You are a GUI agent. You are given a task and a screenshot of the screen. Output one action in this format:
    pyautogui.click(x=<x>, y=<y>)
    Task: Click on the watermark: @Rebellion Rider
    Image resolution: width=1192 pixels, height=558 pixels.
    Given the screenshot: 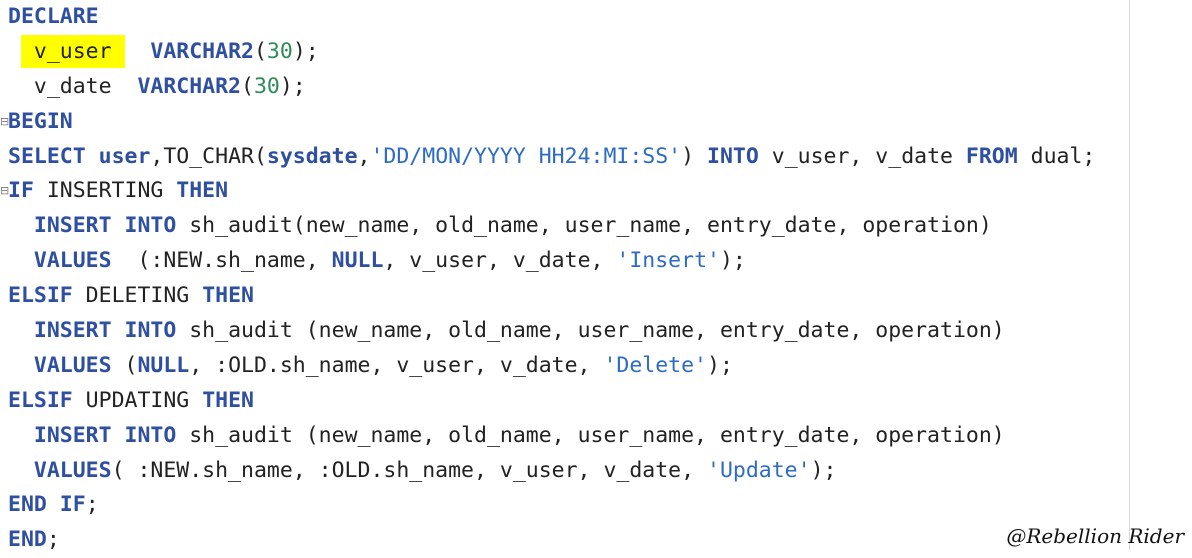 What is the action you would take?
    pyautogui.click(x=1095, y=536)
    